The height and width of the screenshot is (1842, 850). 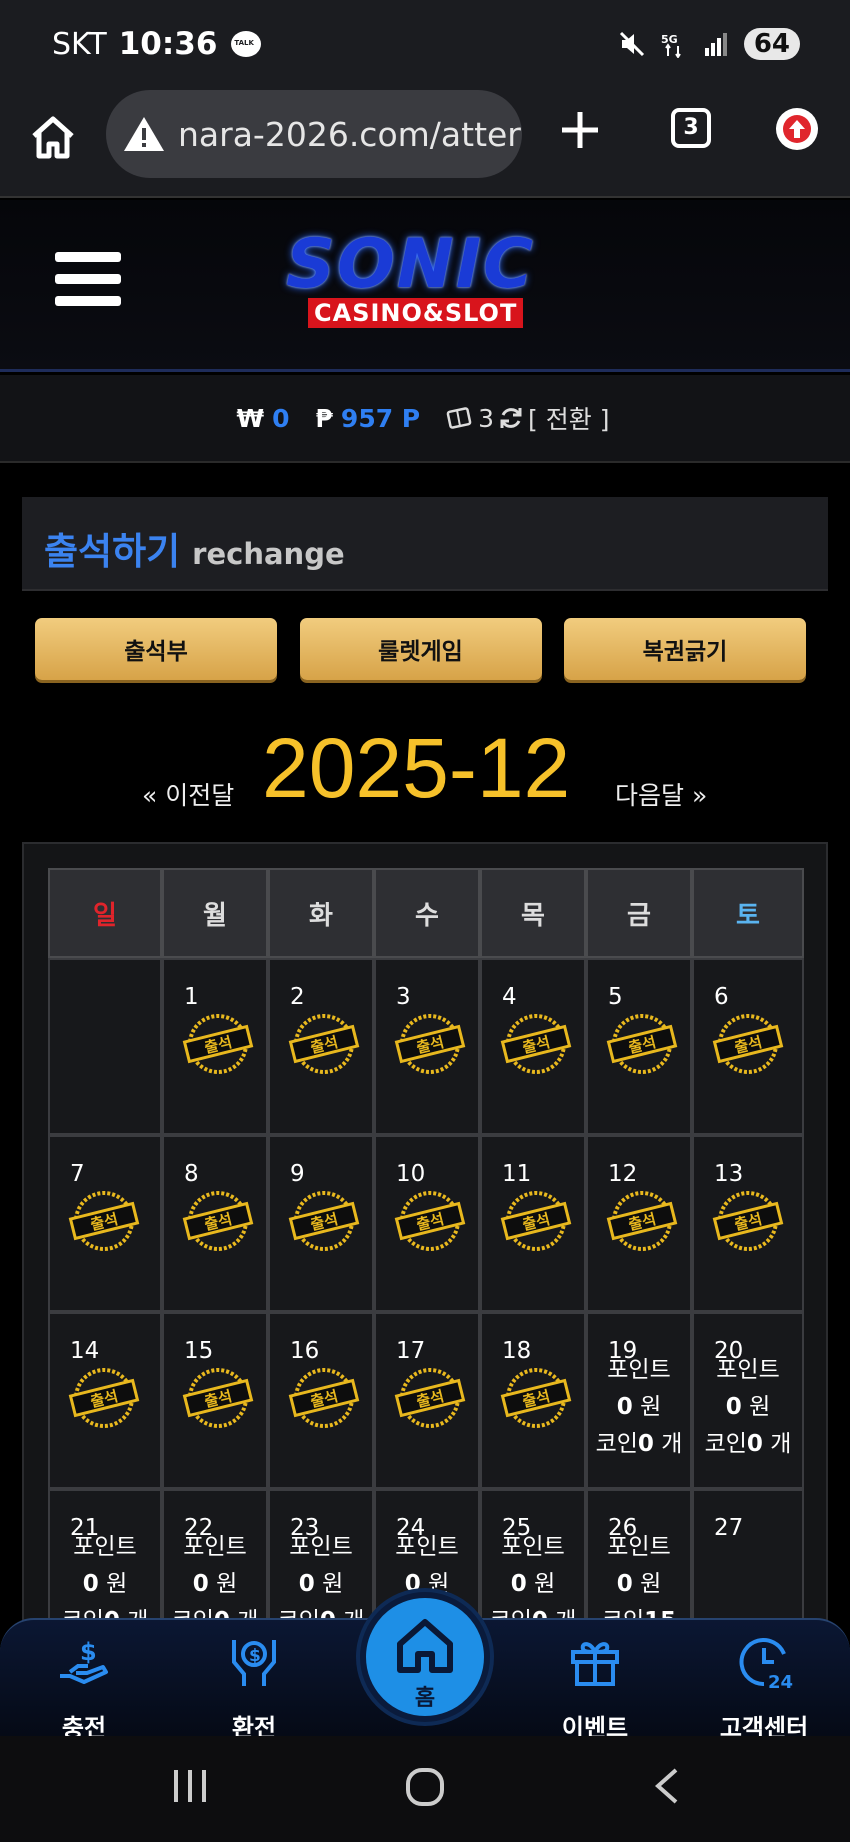 I want to click on weekday-header: 화, so click(x=321, y=913).